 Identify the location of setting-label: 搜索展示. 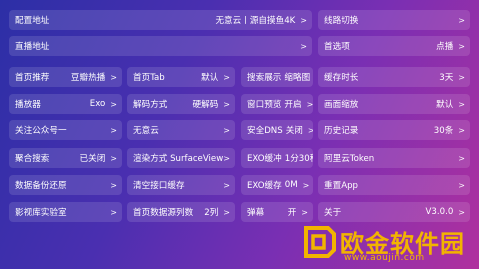
(264, 78).